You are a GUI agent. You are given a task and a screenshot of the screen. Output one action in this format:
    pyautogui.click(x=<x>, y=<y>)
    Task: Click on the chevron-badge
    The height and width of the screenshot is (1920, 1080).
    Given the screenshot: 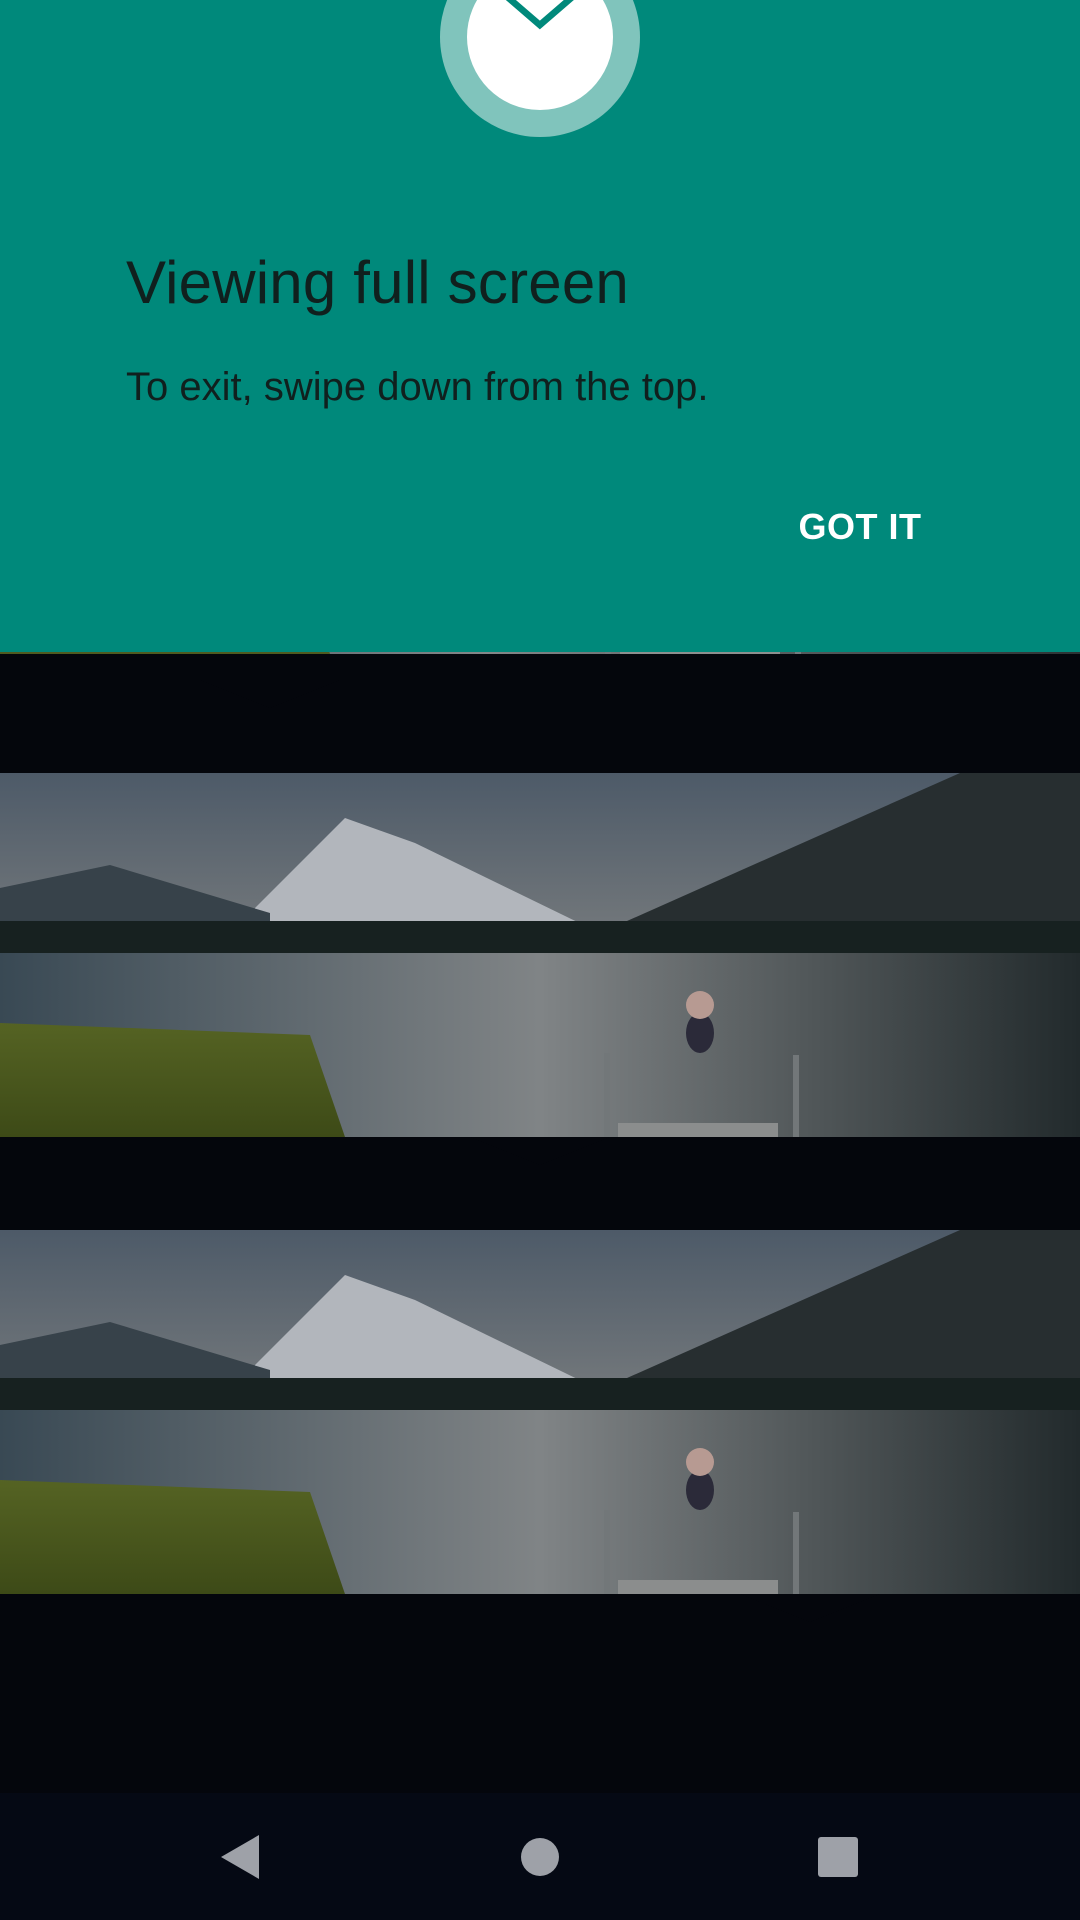 What is the action you would take?
    pyautogui.click(x=540, y=68)
    